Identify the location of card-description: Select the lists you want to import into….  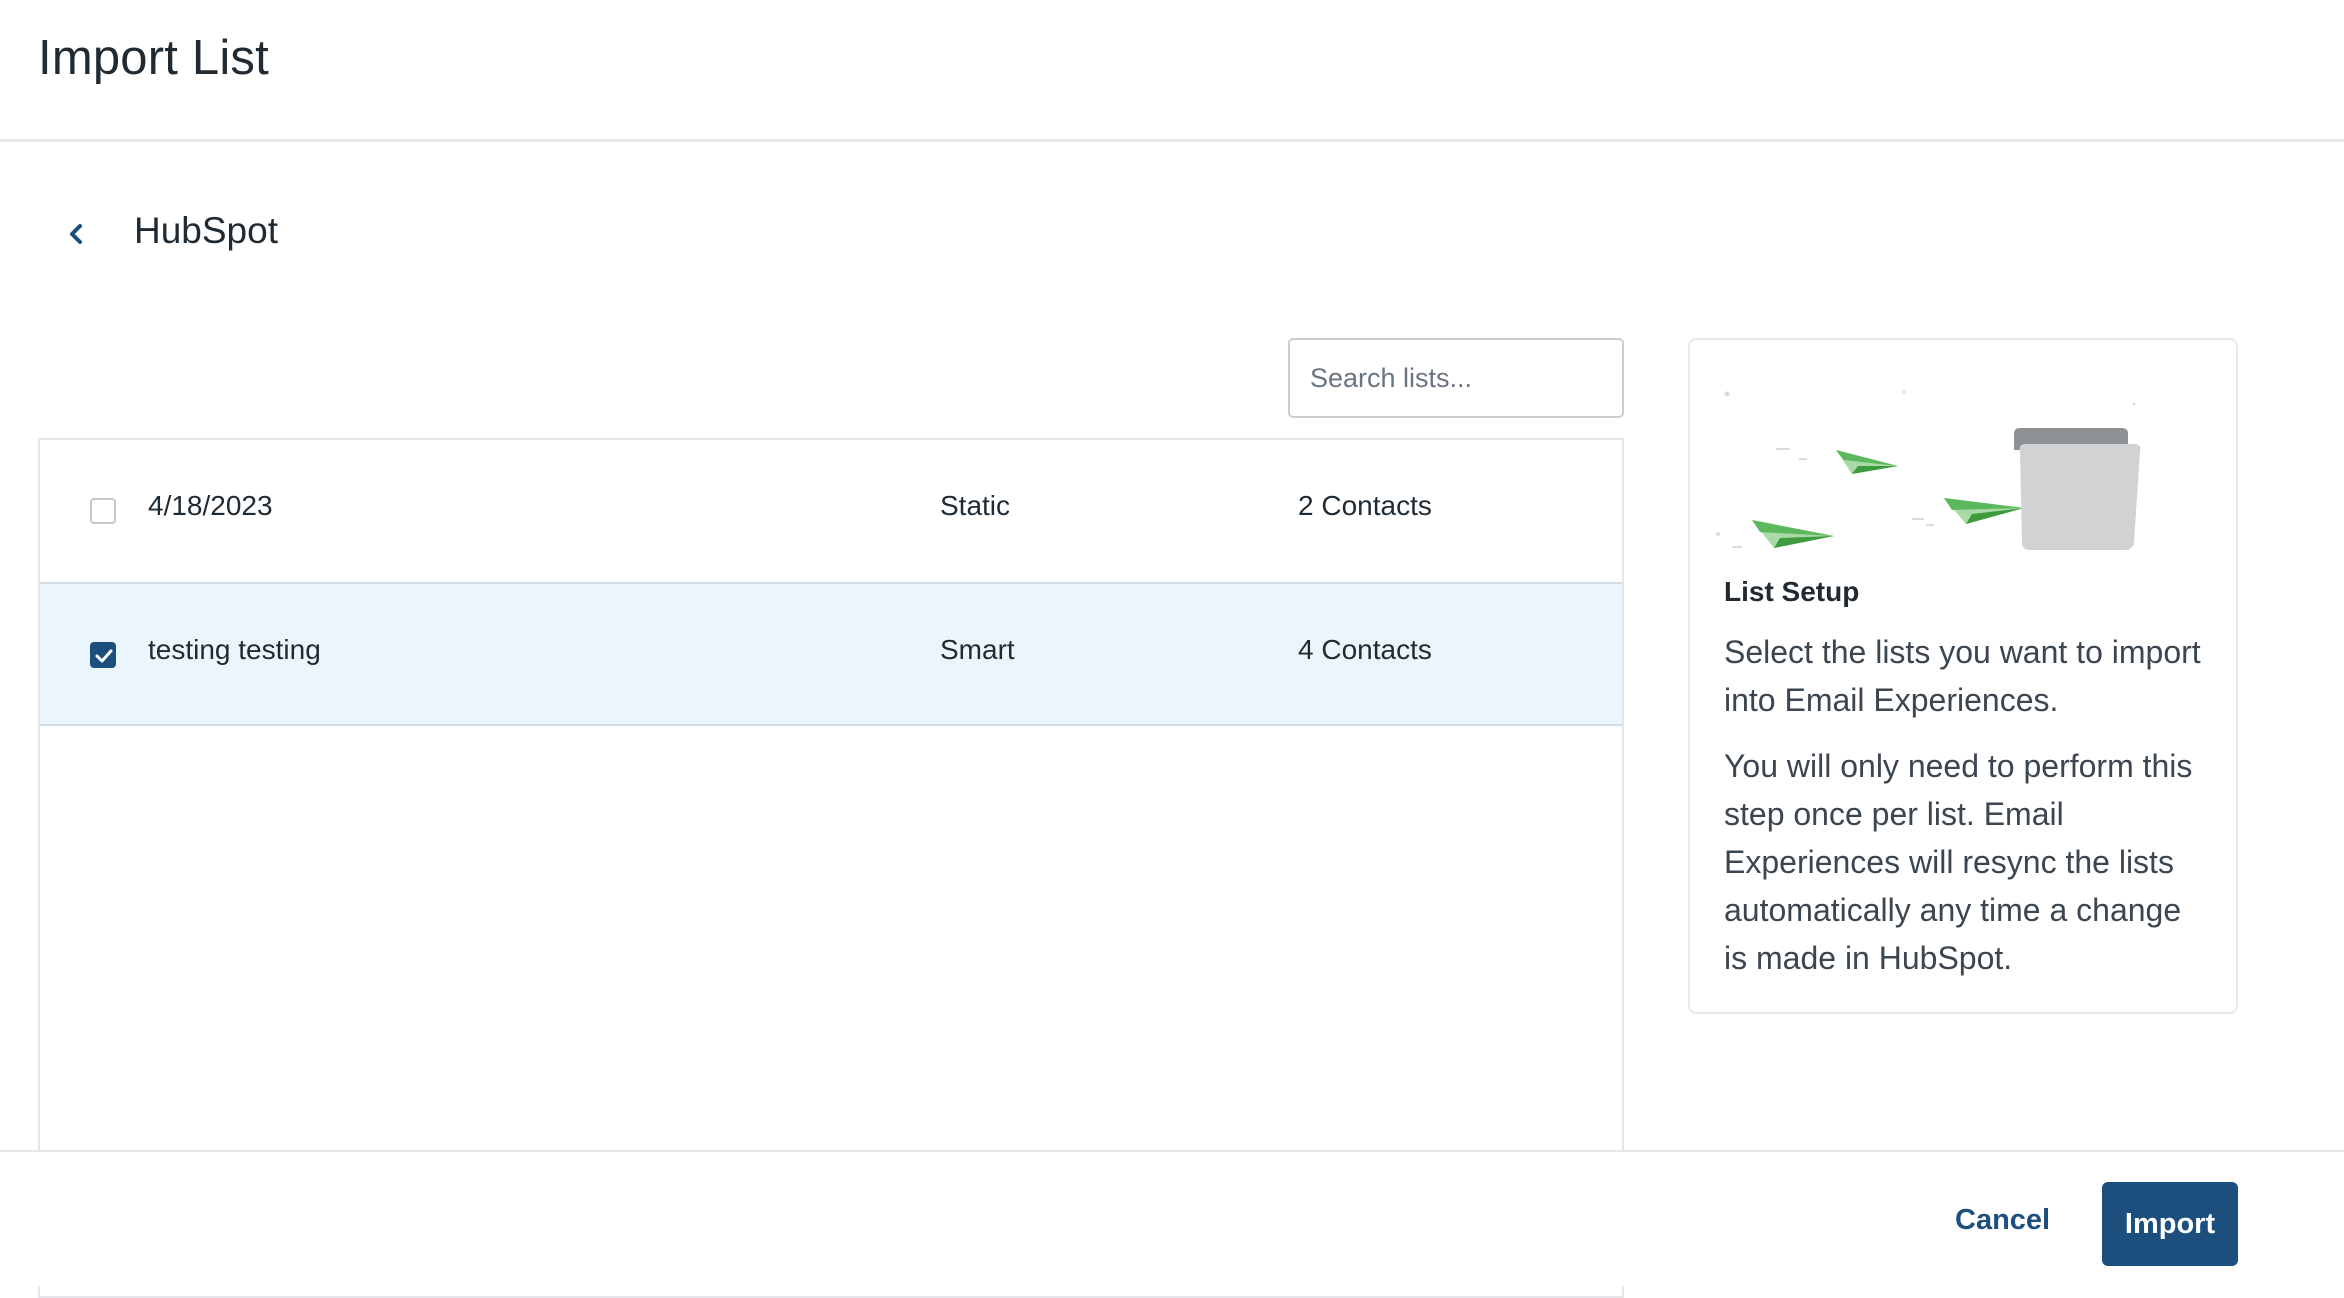
(1962, 676).